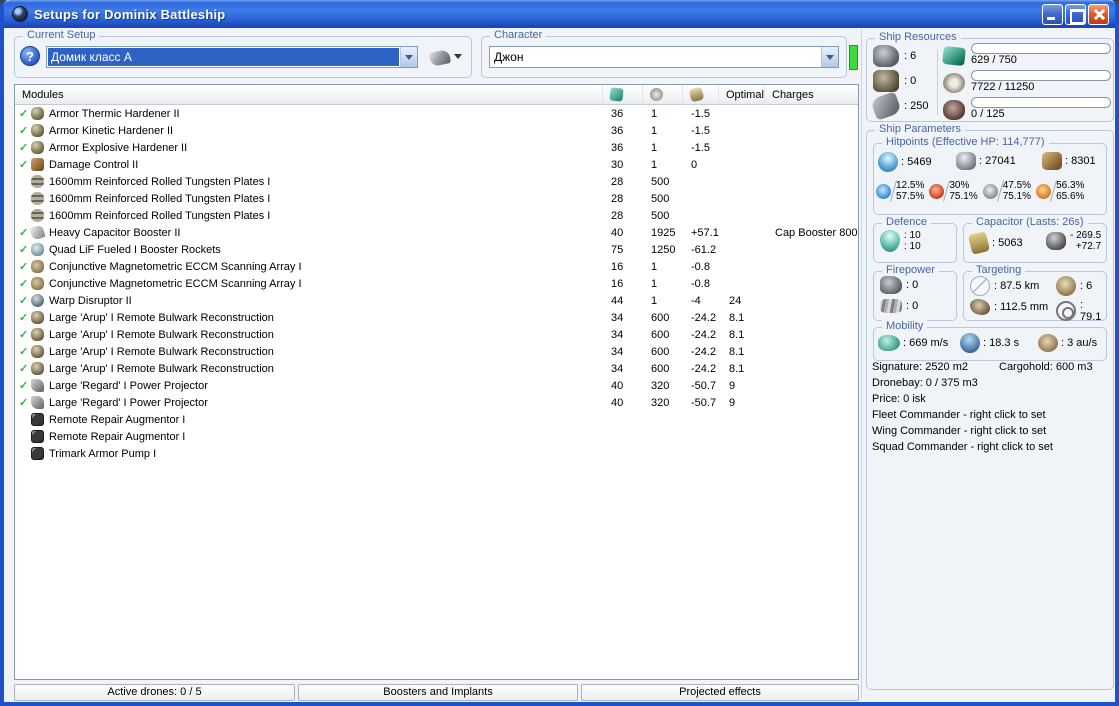  Describe the element at coordinates (959, 415) in the screenshot. I see `fleet-commander-slot: Fleet Commander - right click to set` at that location.